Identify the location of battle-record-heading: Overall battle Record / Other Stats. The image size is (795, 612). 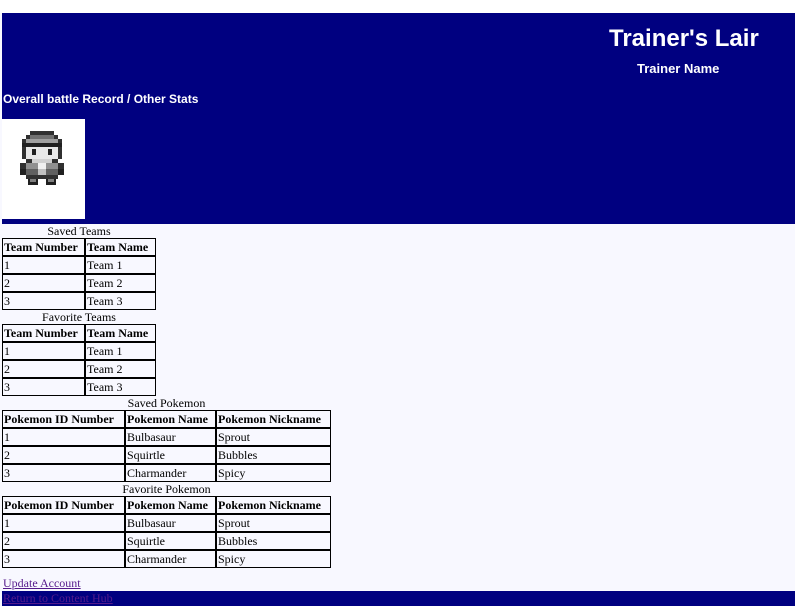
(101, 99).